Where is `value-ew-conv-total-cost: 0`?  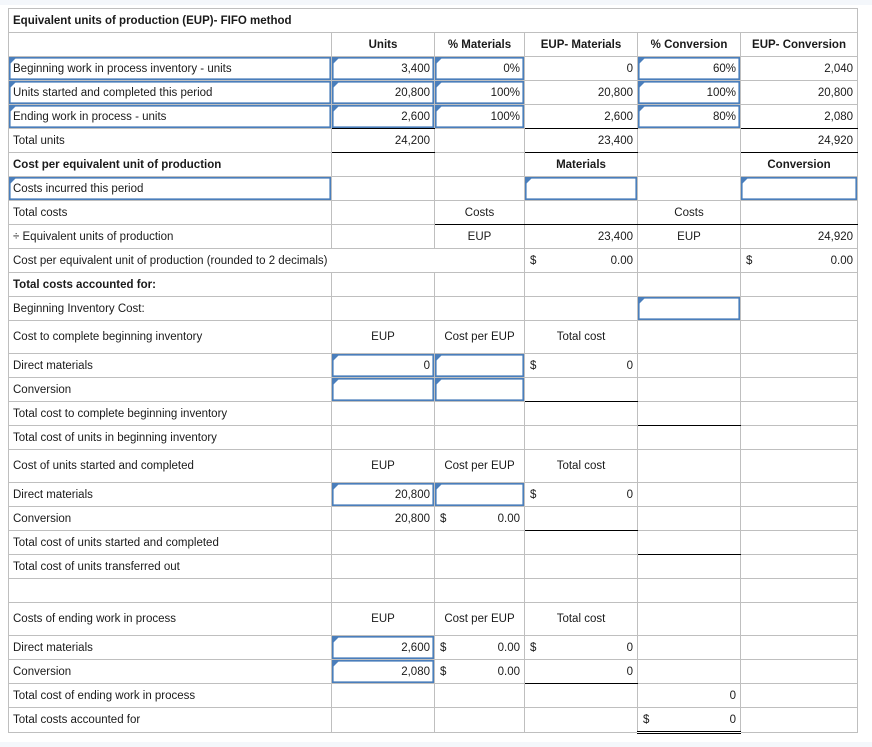
value-ew-conv-total-cost: 0 is located at coordinates (581, 671).